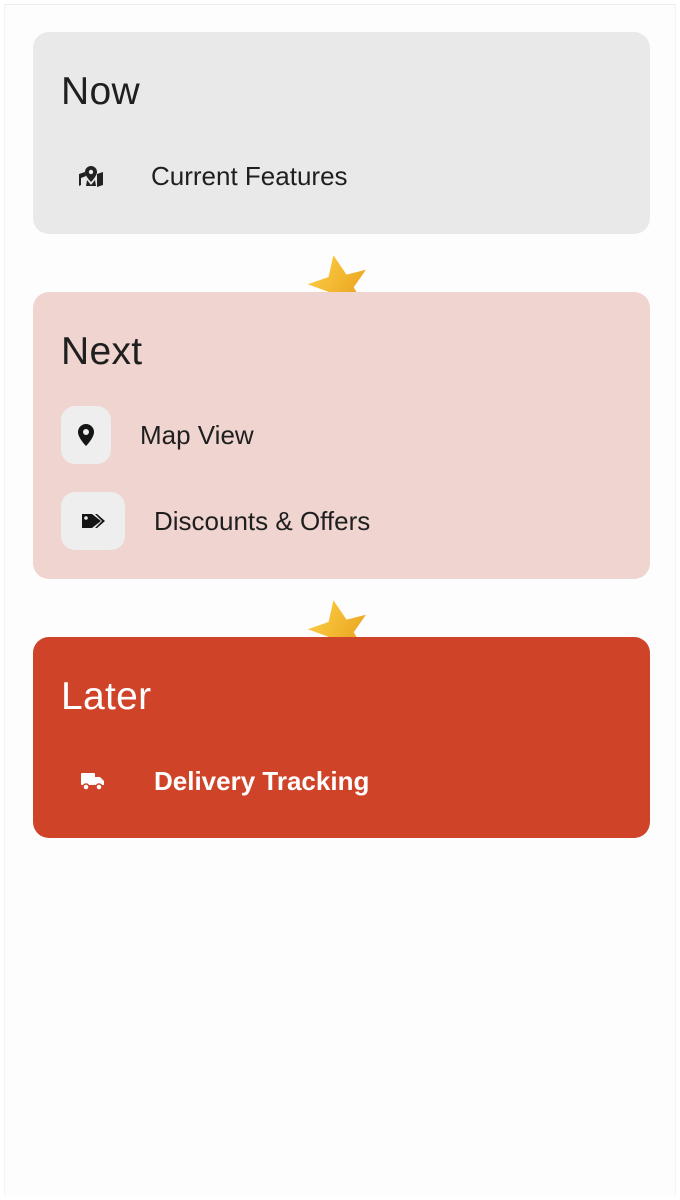 This screenshot has height=1200, width=680. I want to click on item-label: Map View, so click(197, 435).